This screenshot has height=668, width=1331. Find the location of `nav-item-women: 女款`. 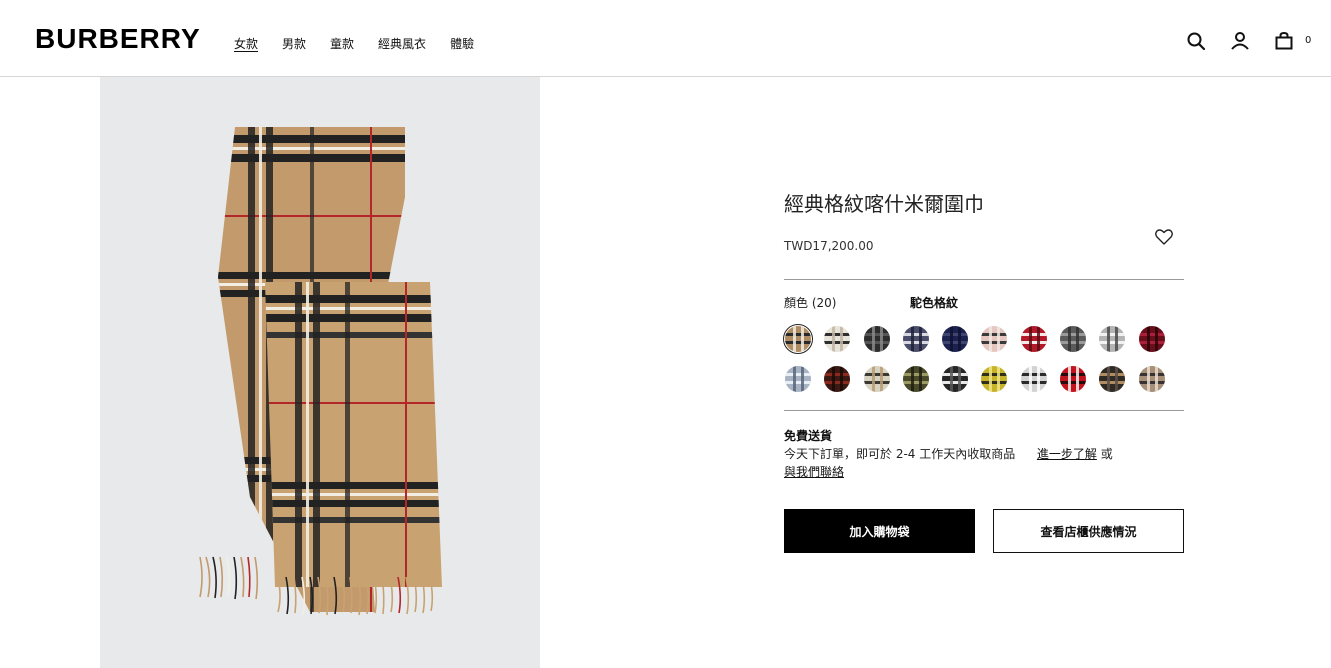

nav-item-women: 女款 is located at coordinates (246, 44).